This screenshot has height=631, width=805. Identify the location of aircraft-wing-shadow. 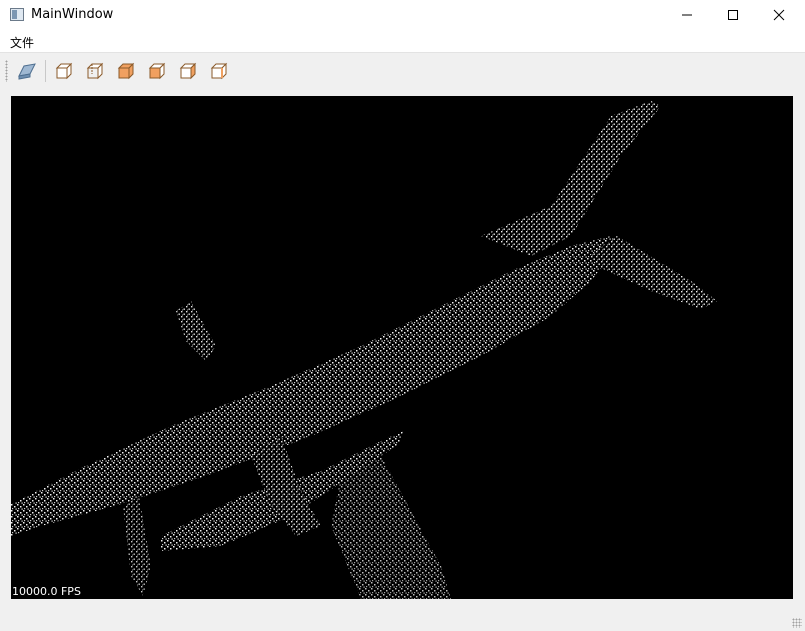
(391, 527).